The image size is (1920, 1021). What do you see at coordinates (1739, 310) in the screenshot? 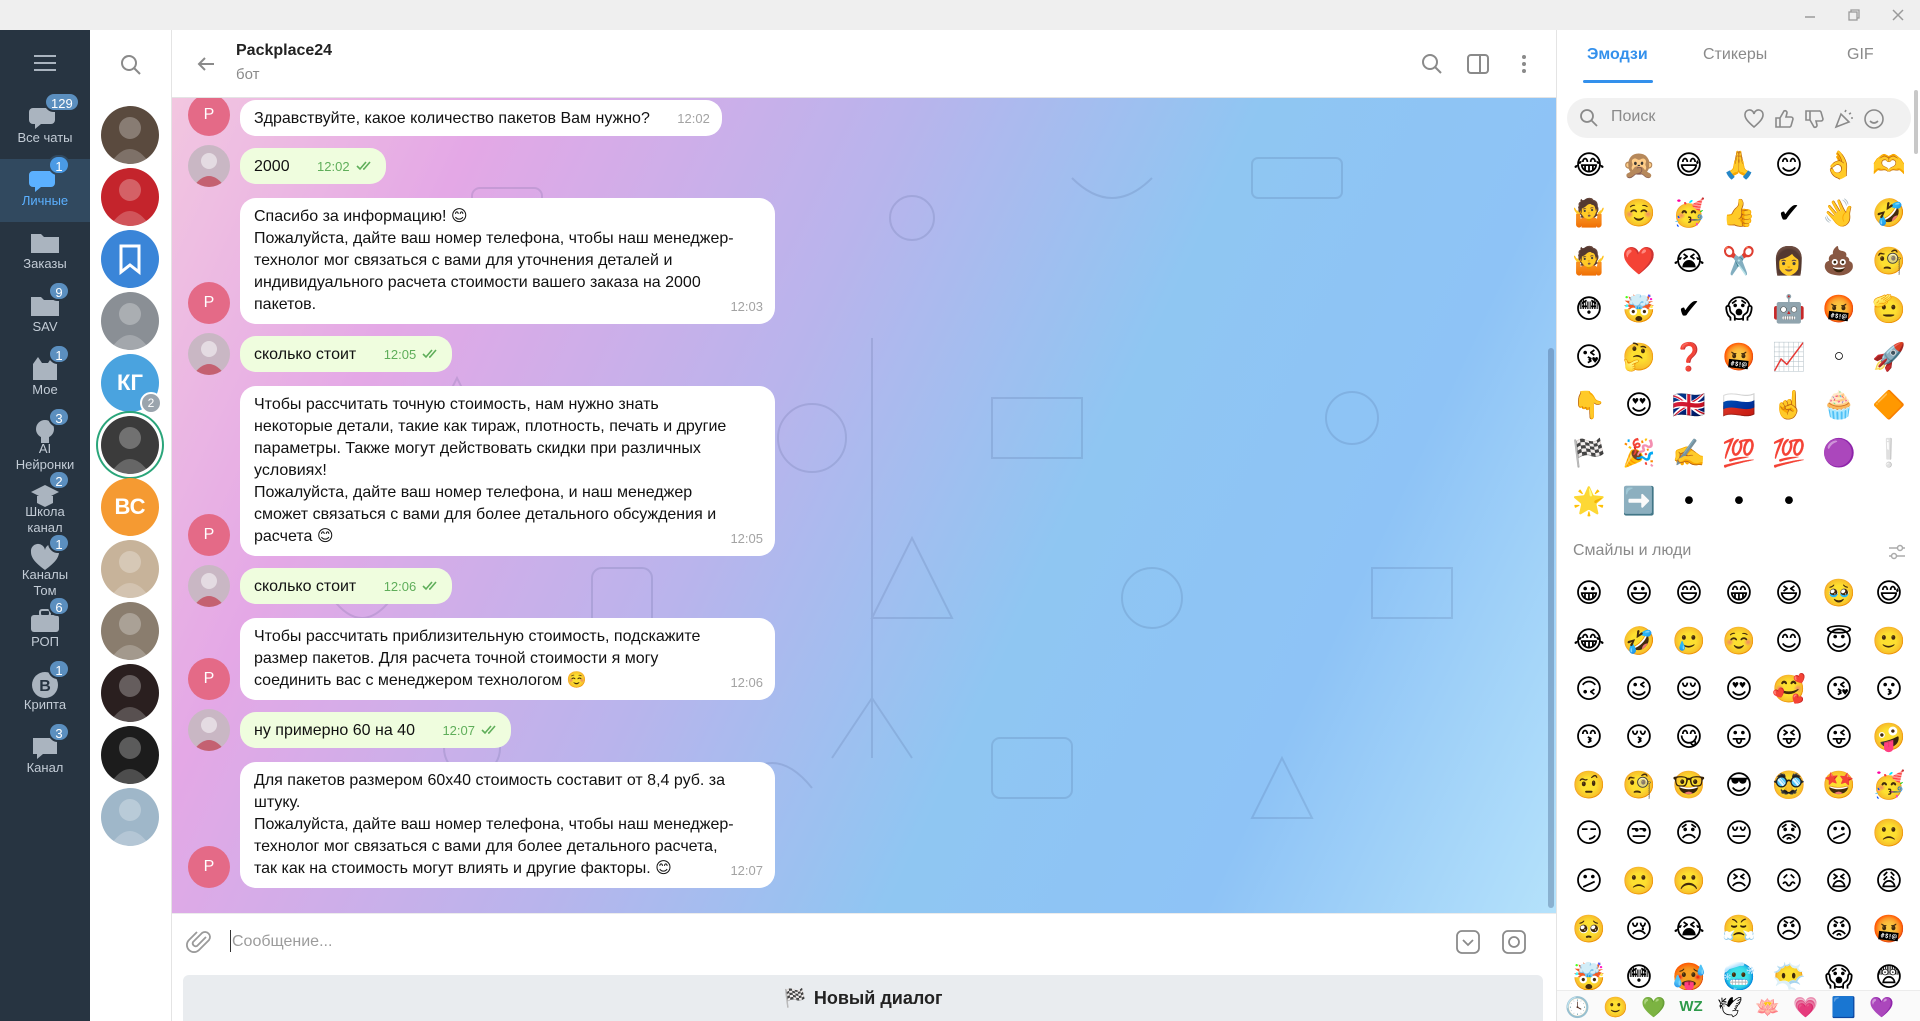
I see `emoji-cell: 😱` at bounding box center [1739, 310].